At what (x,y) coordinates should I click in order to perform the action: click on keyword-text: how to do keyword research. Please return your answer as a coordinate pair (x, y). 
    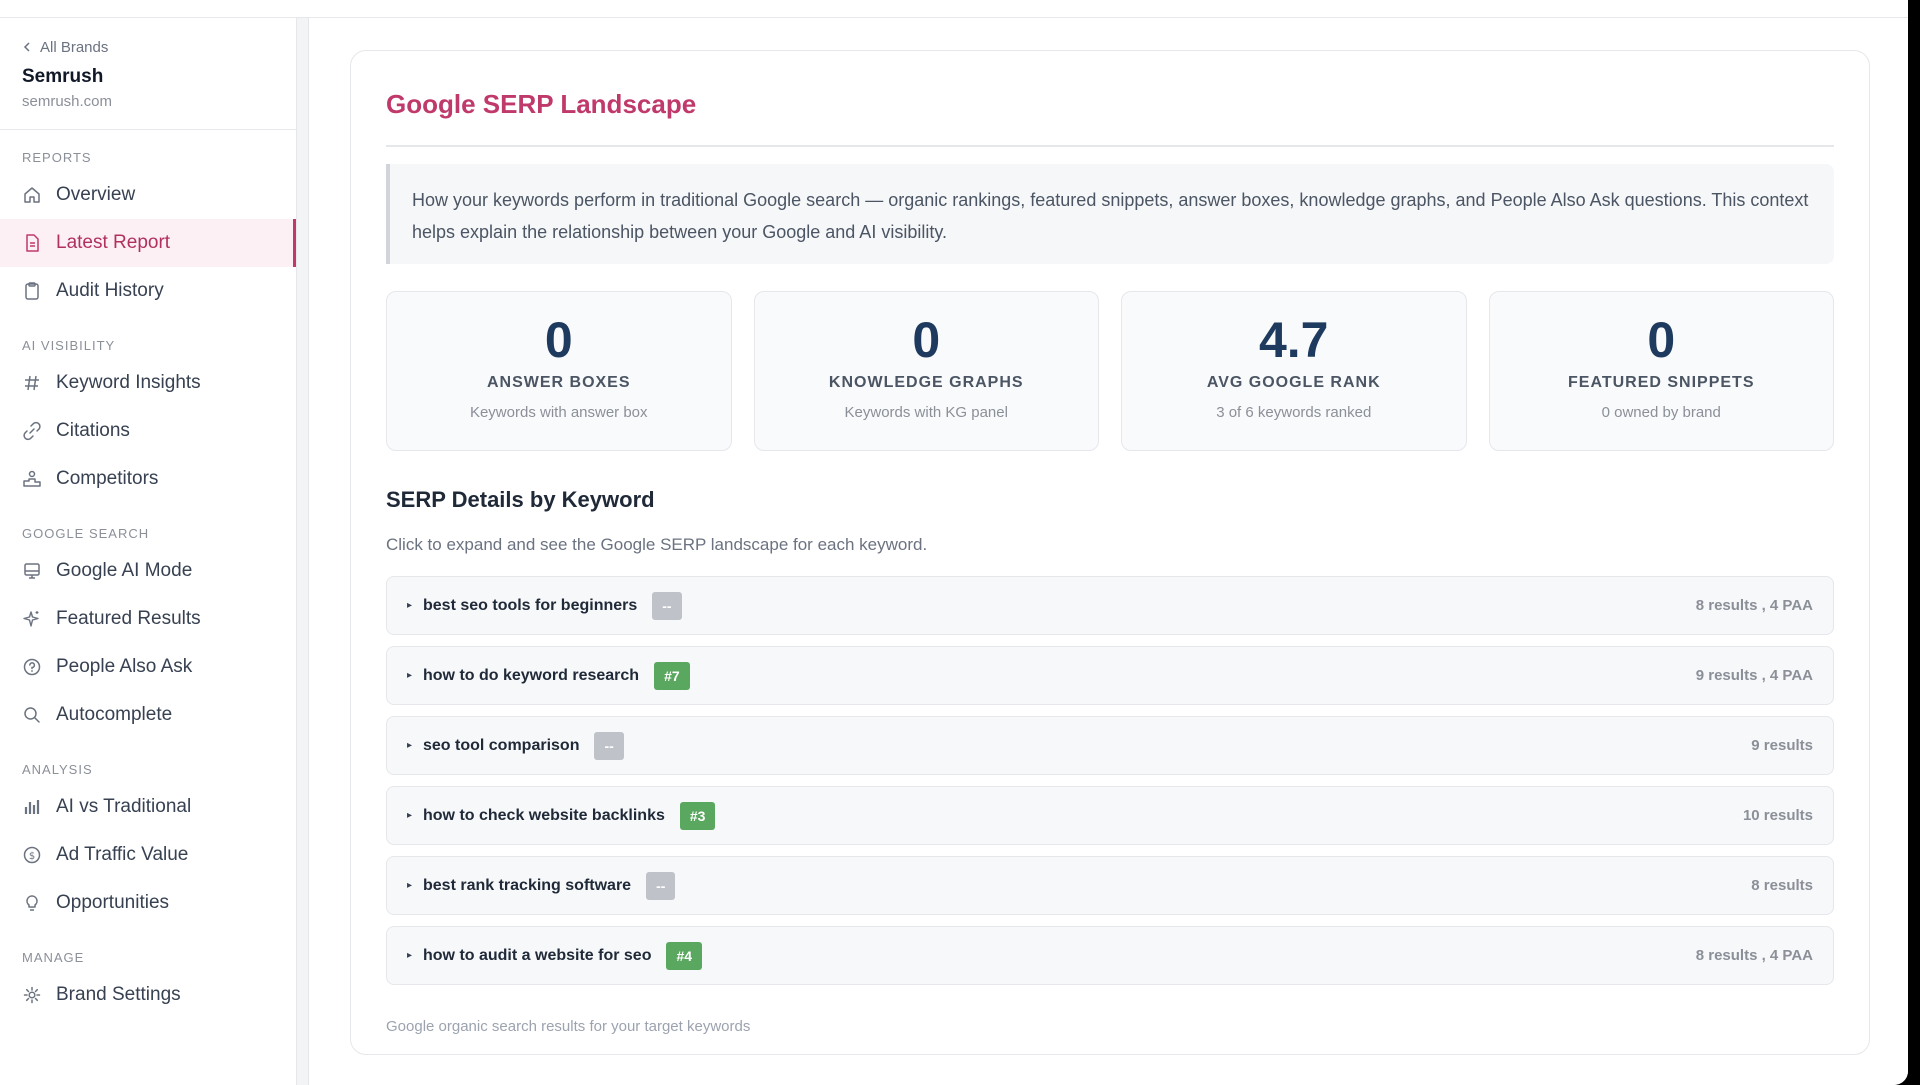
    Looking at the image, I should click on (531, 675).